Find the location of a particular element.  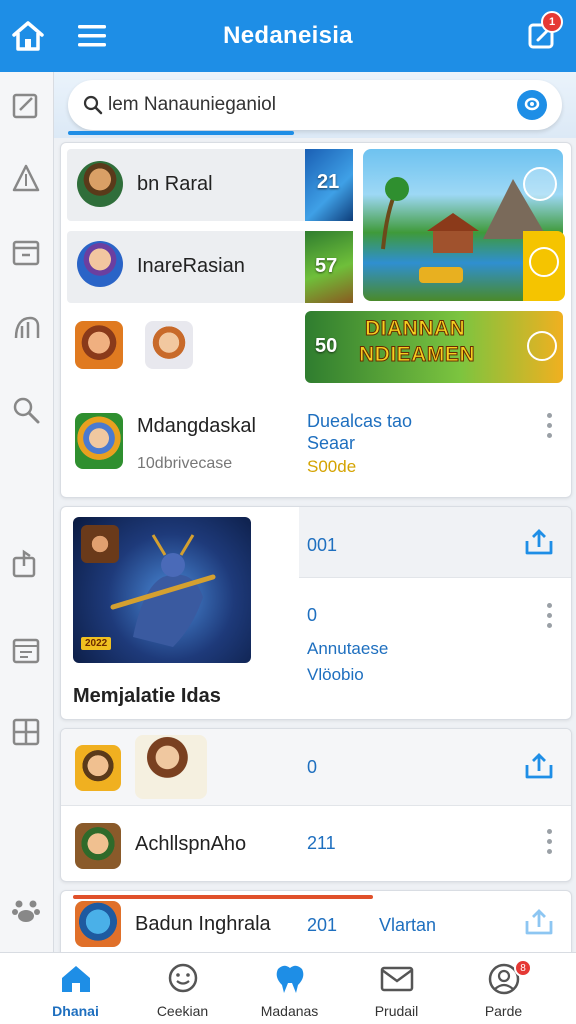

stat-value: 211 is located at coordinates (321, 843).